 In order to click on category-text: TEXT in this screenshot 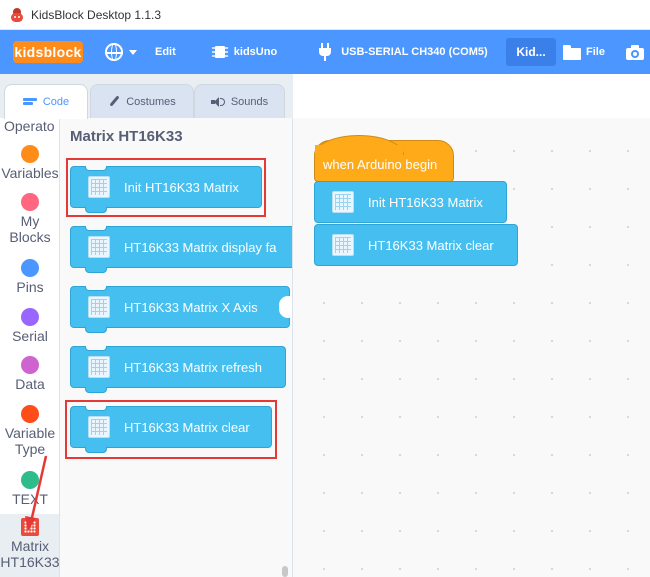, I will do `click(29, 489)`.